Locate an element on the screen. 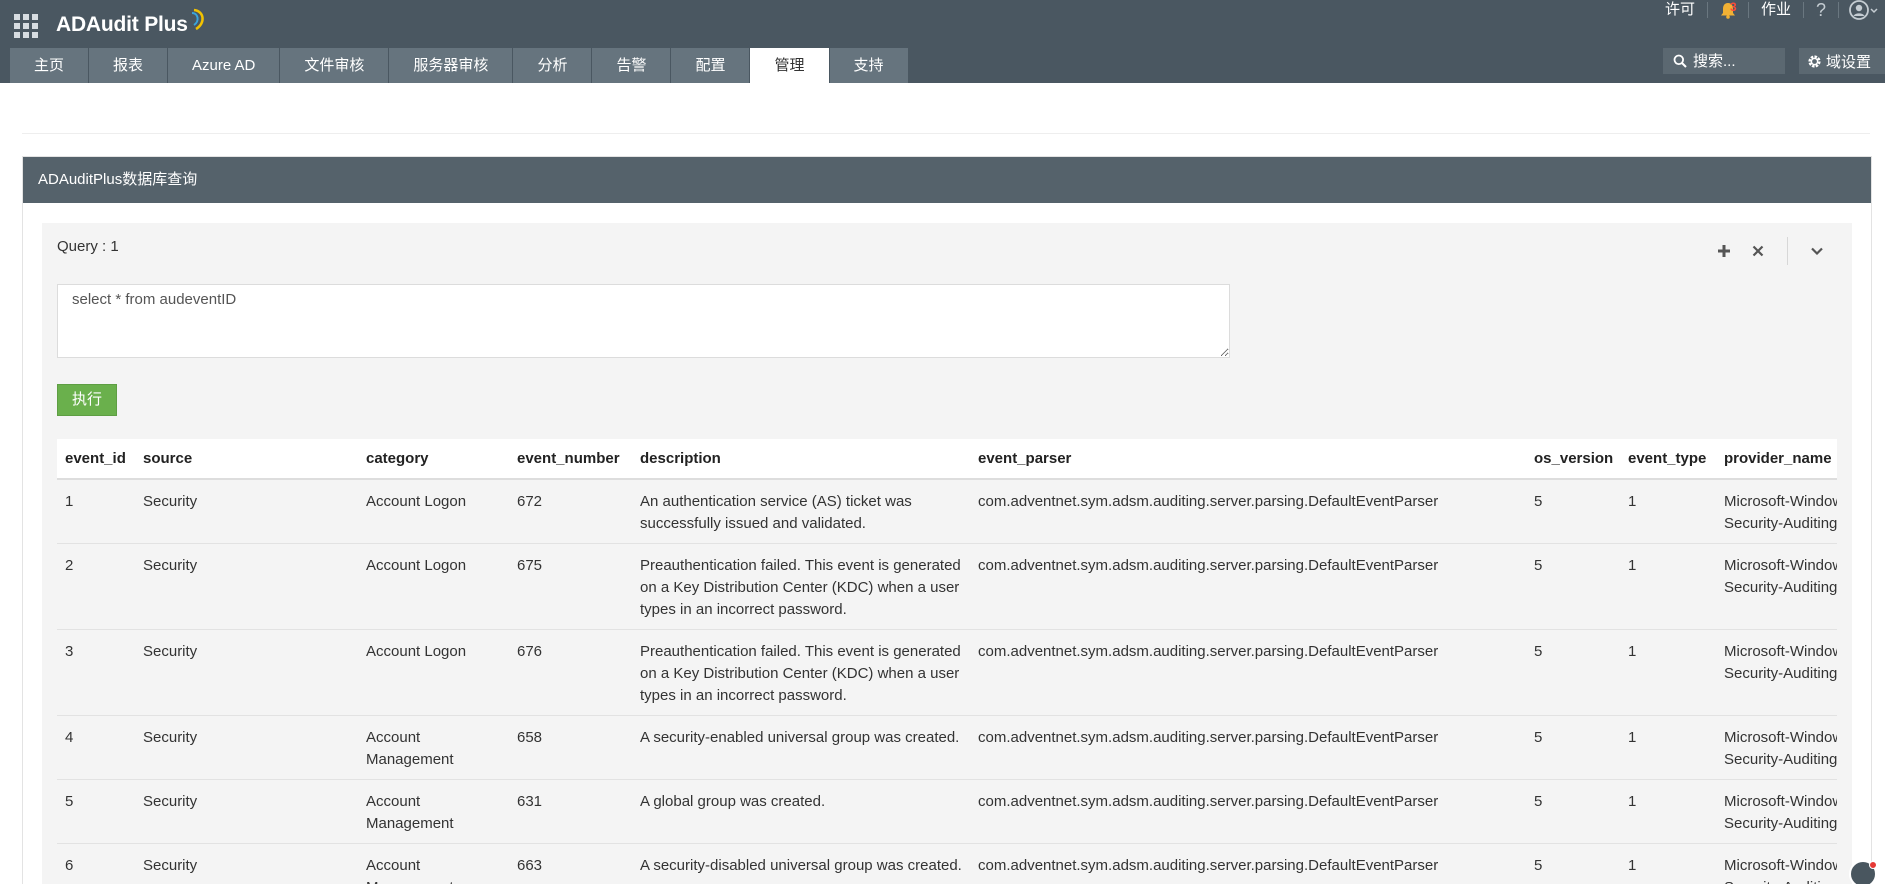 This screenshot has width=1885, height=884. add-query-button is located at coordinates (1724, 251).